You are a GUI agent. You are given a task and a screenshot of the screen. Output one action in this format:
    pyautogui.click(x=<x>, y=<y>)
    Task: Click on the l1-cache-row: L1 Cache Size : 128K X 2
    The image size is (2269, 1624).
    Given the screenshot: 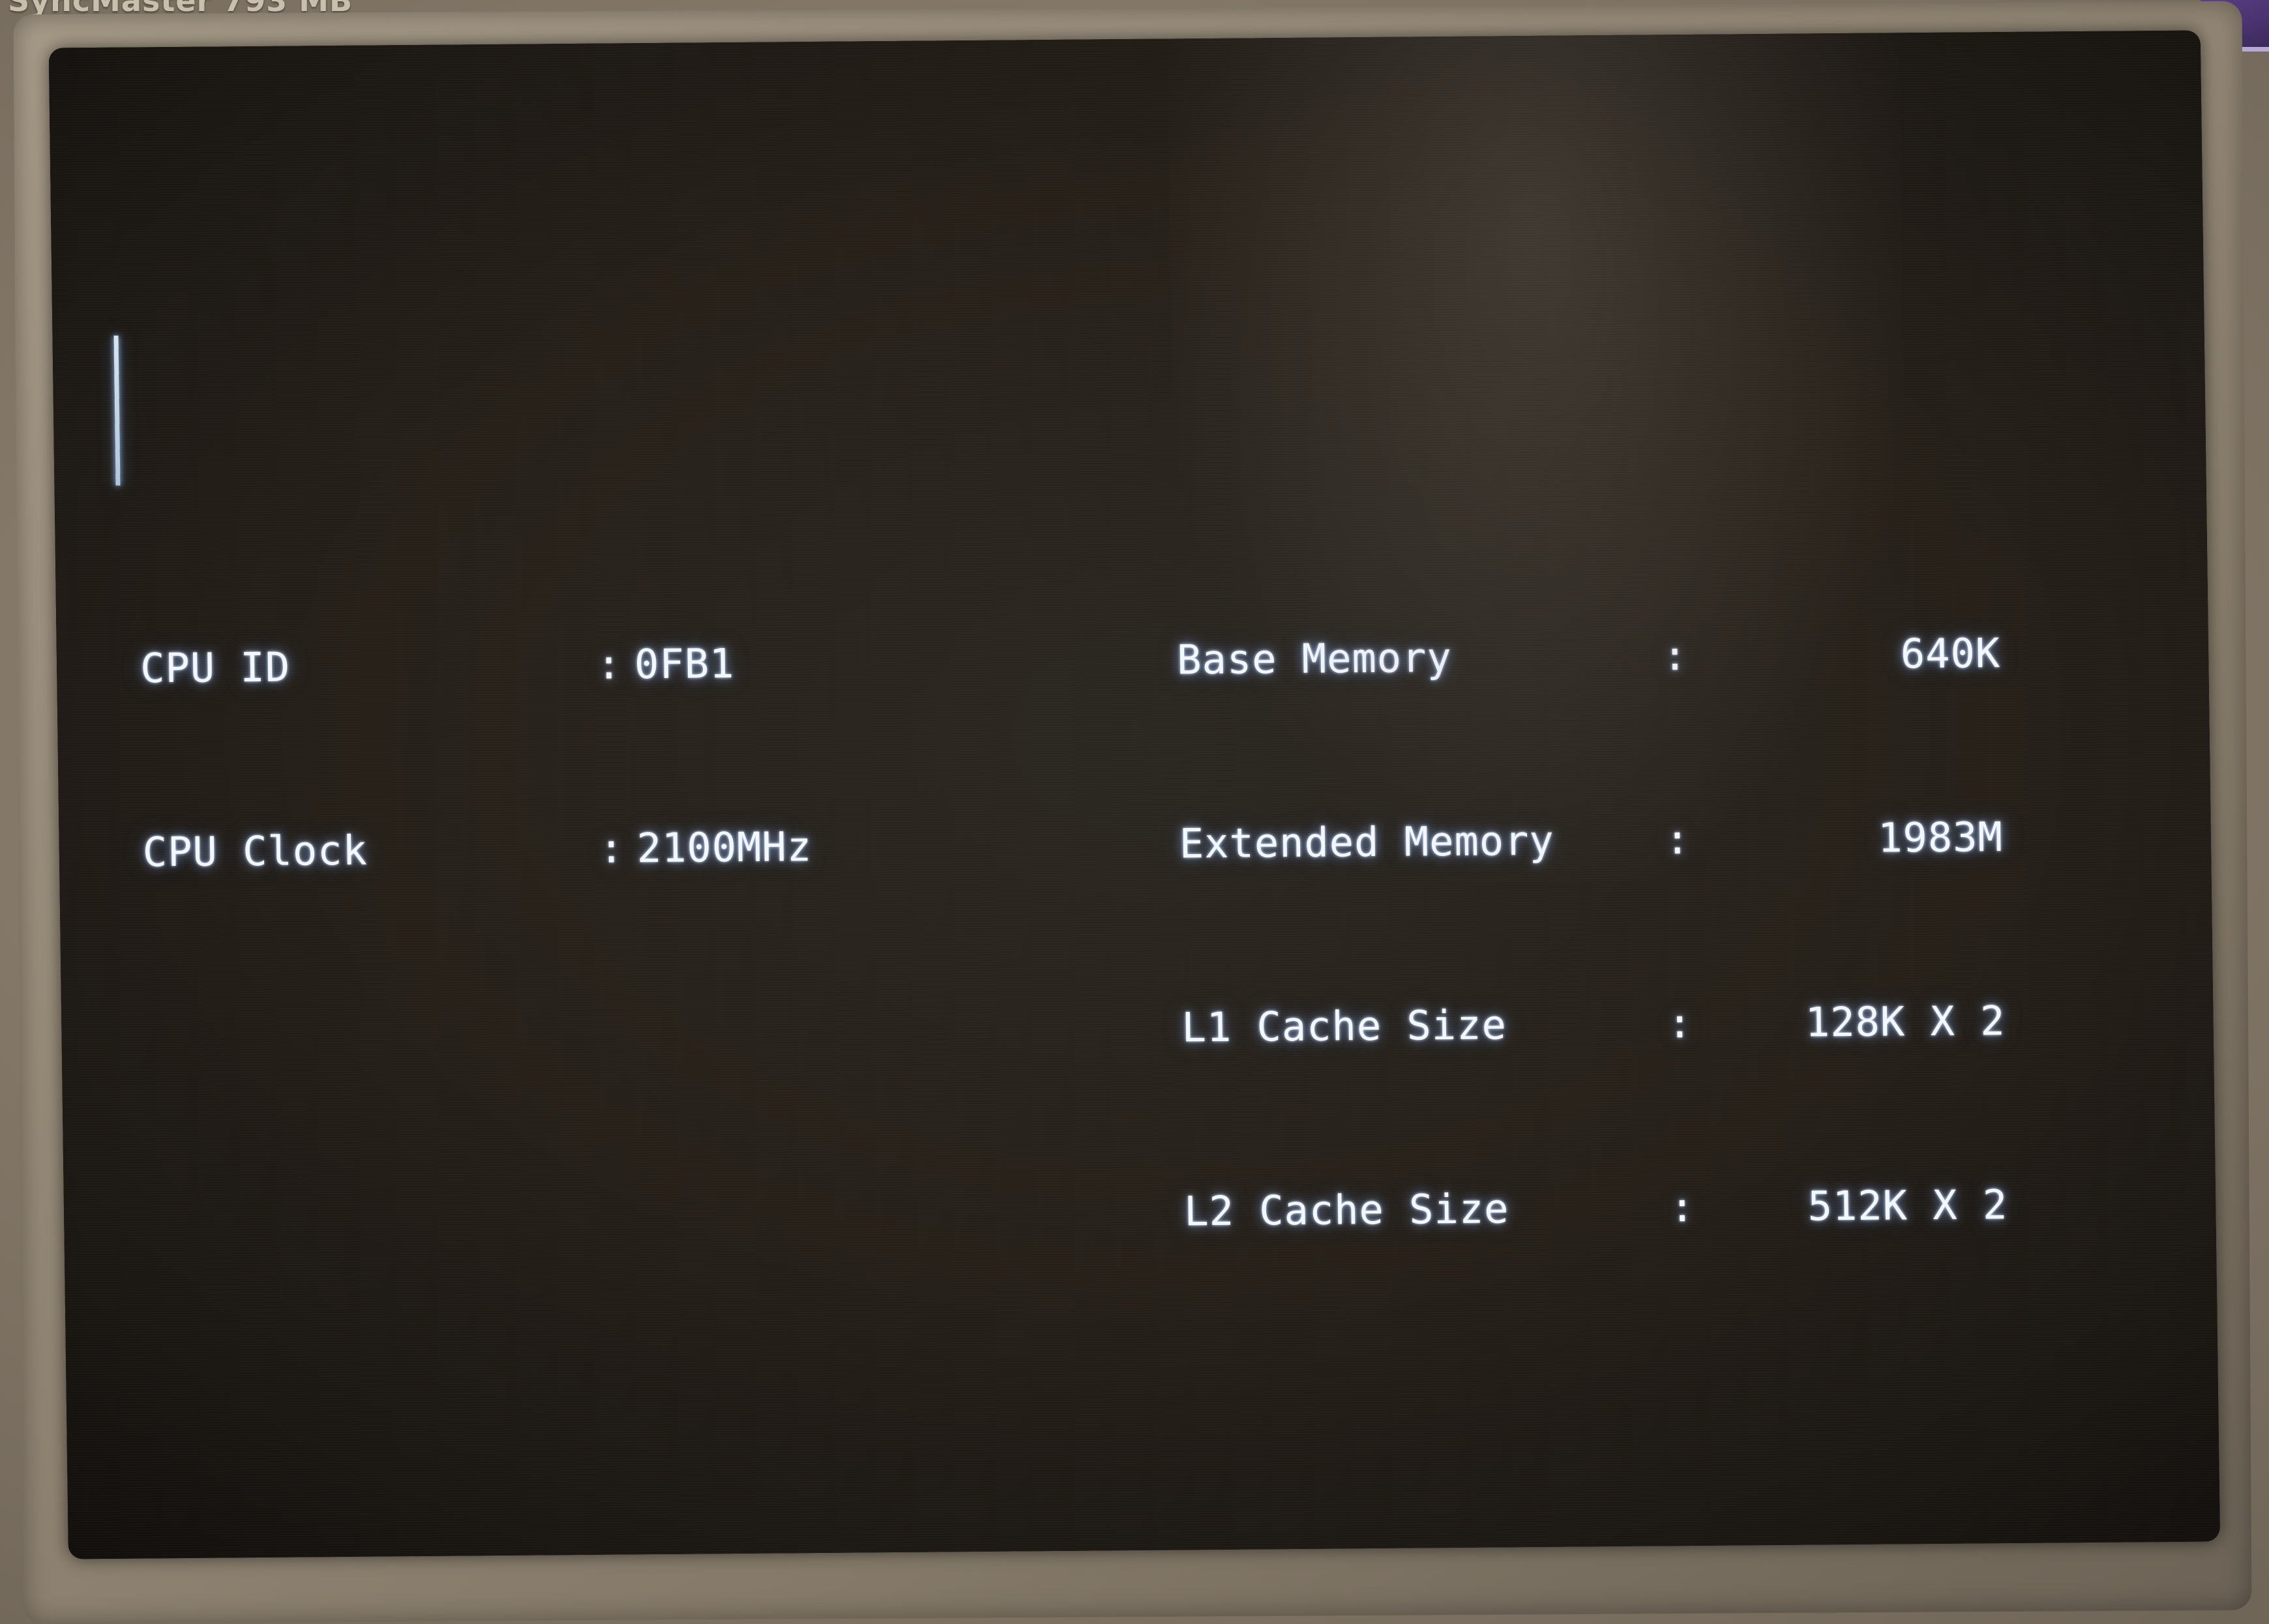 What is the action you would take?
    pyautogui.click(x=1667, y=1024)
    